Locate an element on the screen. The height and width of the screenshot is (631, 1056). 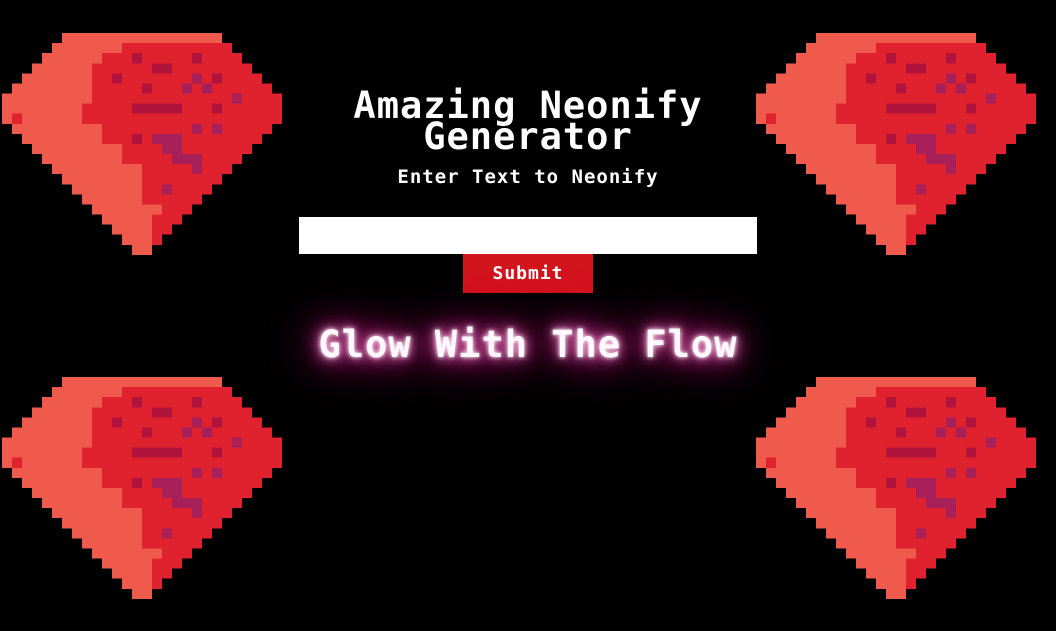
ruby-gem-icon-top-right is located at coordinates (906, 154).